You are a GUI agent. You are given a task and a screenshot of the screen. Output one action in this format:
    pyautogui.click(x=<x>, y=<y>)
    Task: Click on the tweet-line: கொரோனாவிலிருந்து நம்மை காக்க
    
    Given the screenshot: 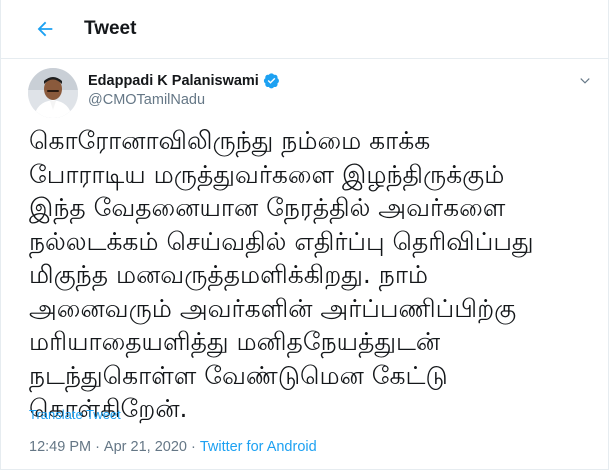 What is the action you would take?
    pyautogui.click(x=230, y=140)
    